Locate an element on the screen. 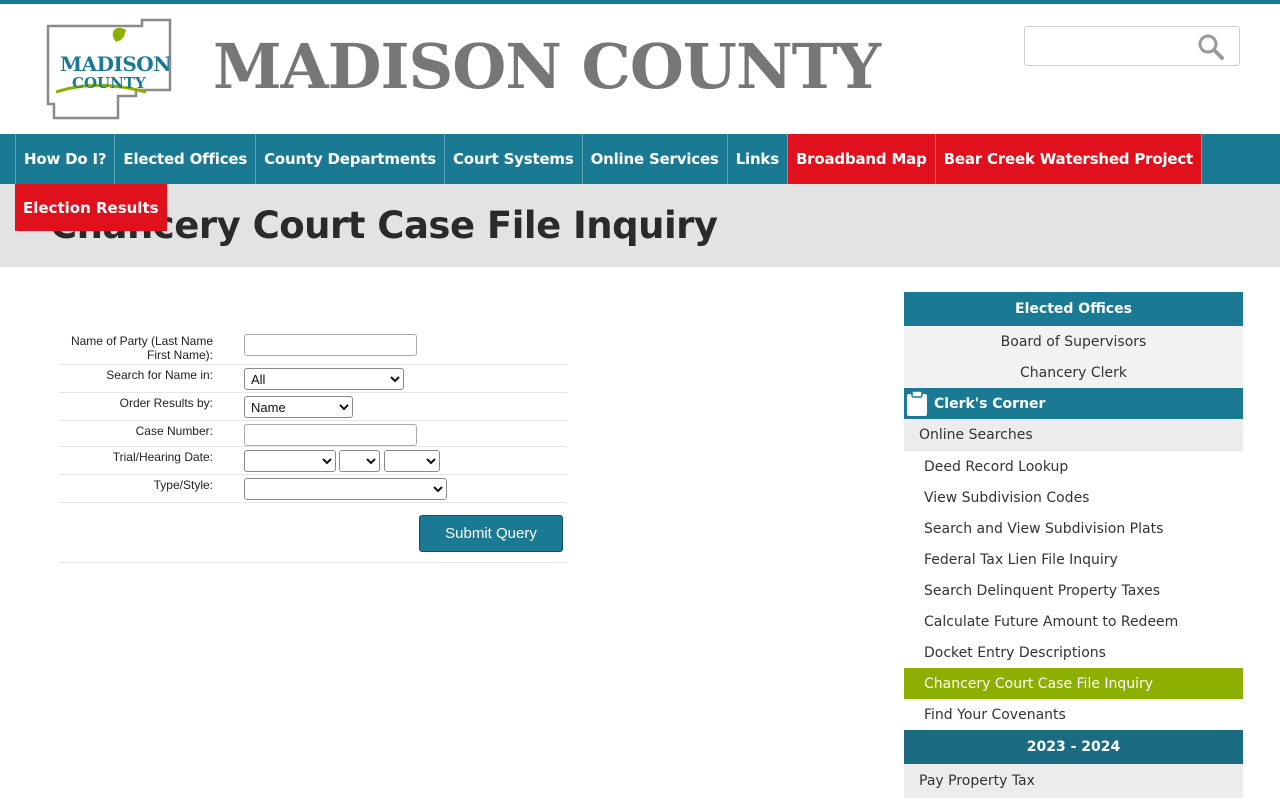 This screenshot has width=1280, height=800. case-number-input is located at coordinates (330, 435).